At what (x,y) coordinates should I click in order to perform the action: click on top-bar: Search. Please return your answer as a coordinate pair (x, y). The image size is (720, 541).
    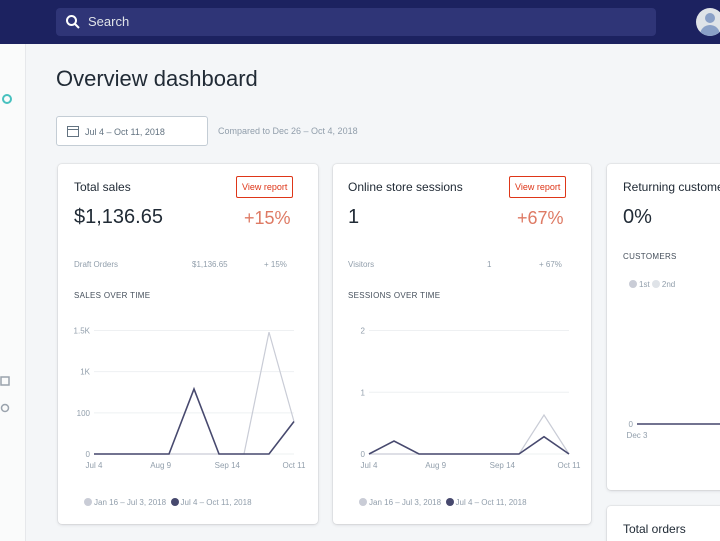
    Looking at the image, I should click on (360, 22).